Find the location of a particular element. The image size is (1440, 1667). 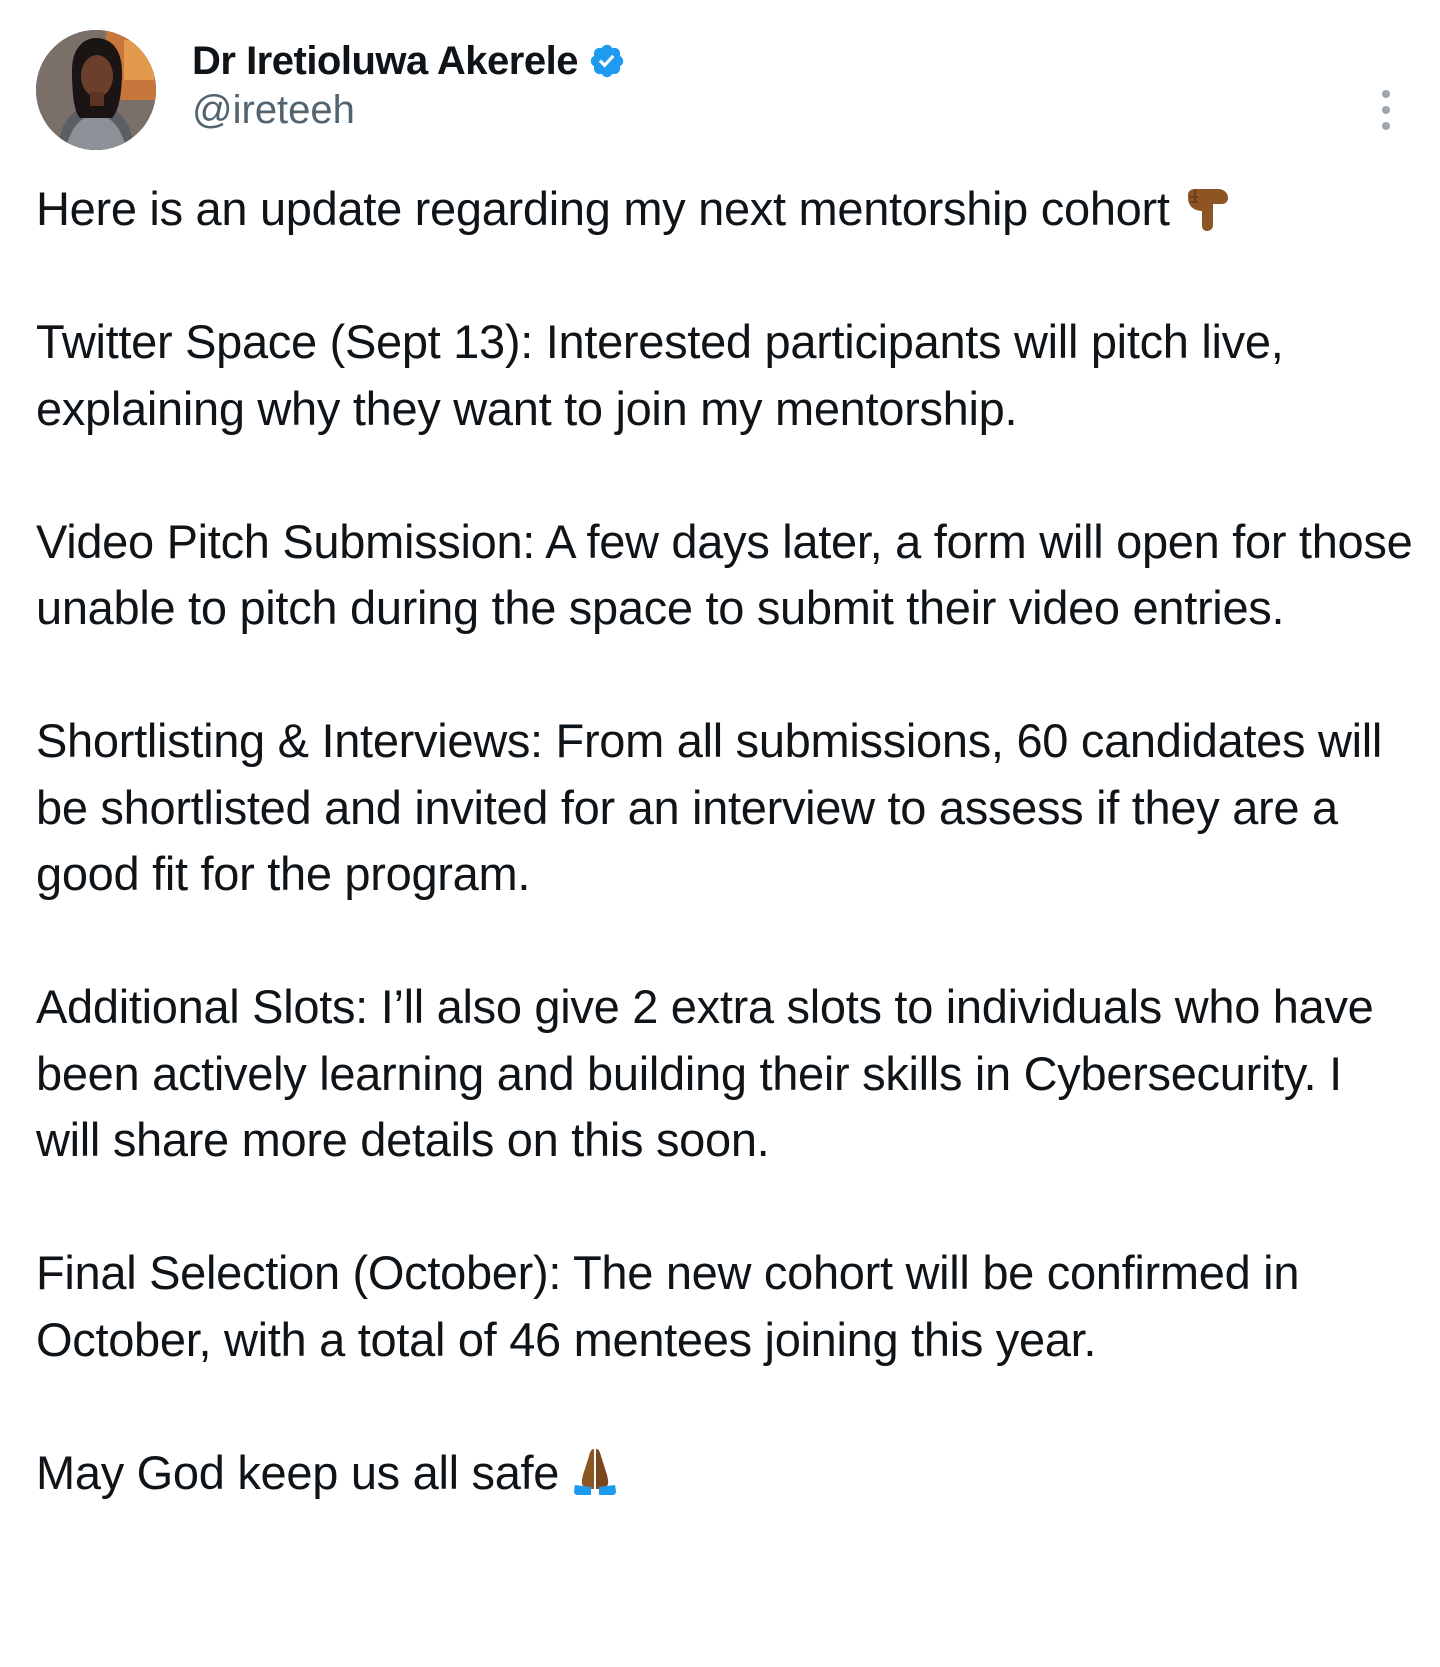

more-options-icon is located at coordinates (1386, 110).